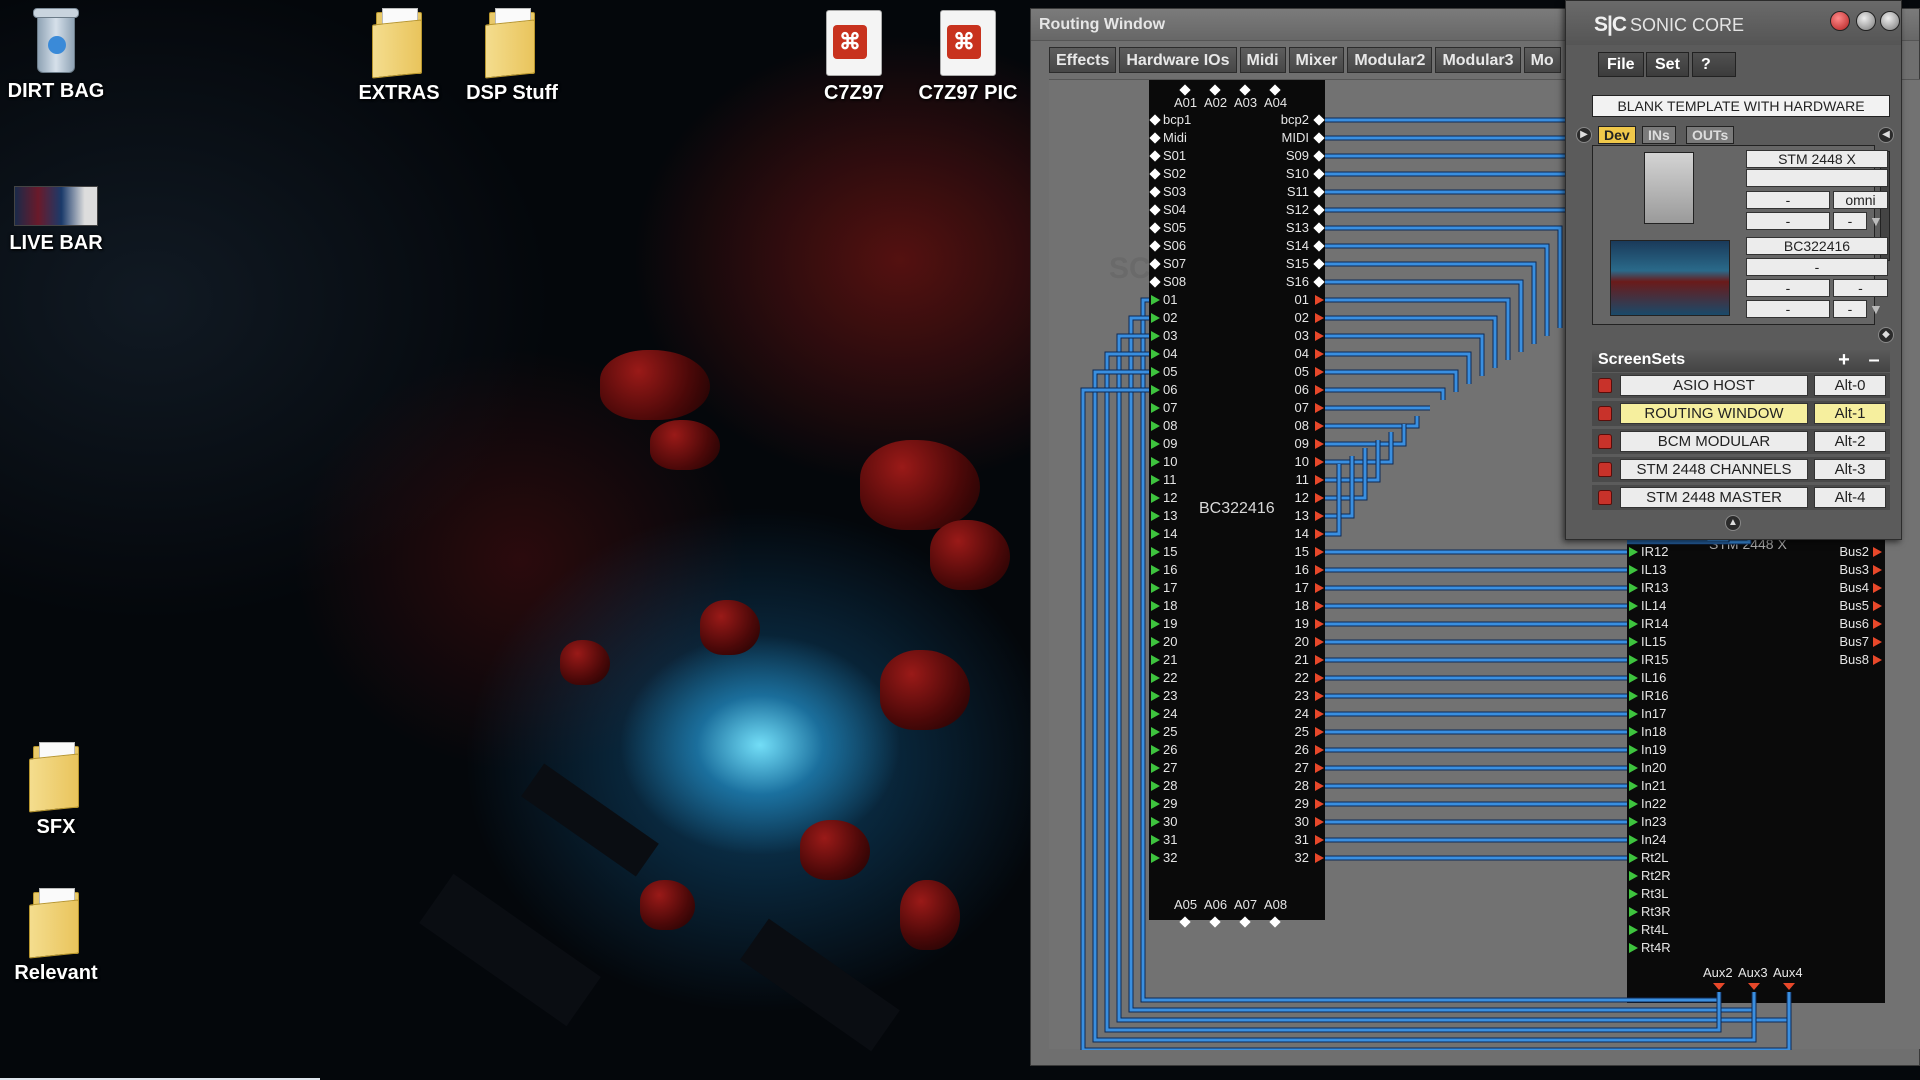 This screenshot has width=1920, height=1080. I want to click on bc-right-port: 03, so click(1286, 336).